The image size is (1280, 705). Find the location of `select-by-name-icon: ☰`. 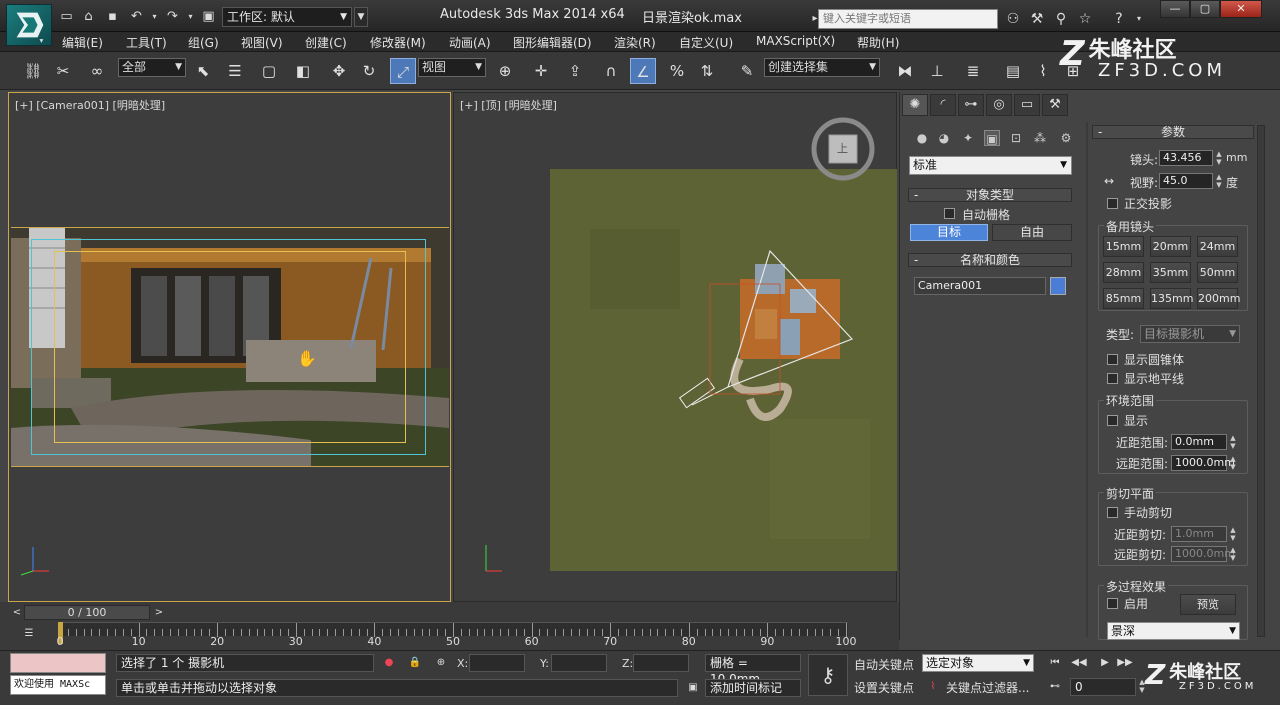

select-by-name-icon: ☰ is located at coordinates (235, 71).